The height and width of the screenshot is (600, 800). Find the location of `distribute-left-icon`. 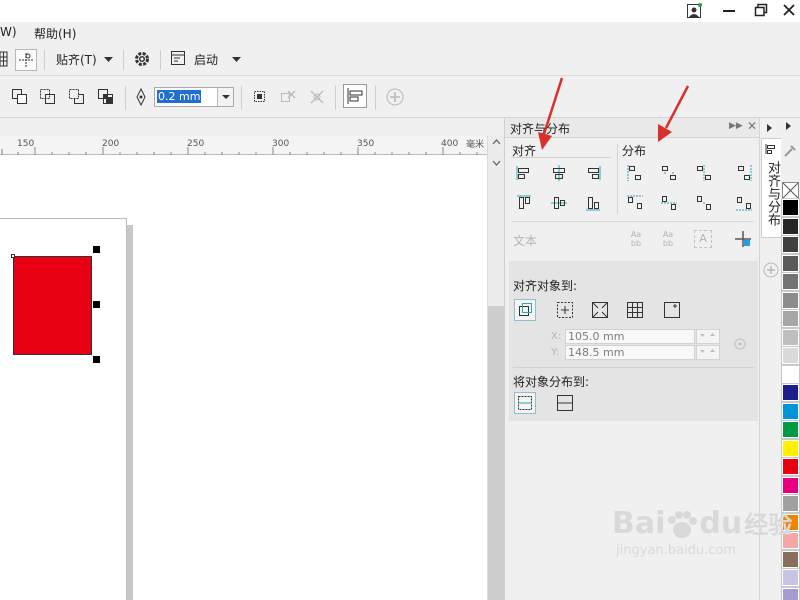

distribute-left-icon is located at coordinates (635, 173).